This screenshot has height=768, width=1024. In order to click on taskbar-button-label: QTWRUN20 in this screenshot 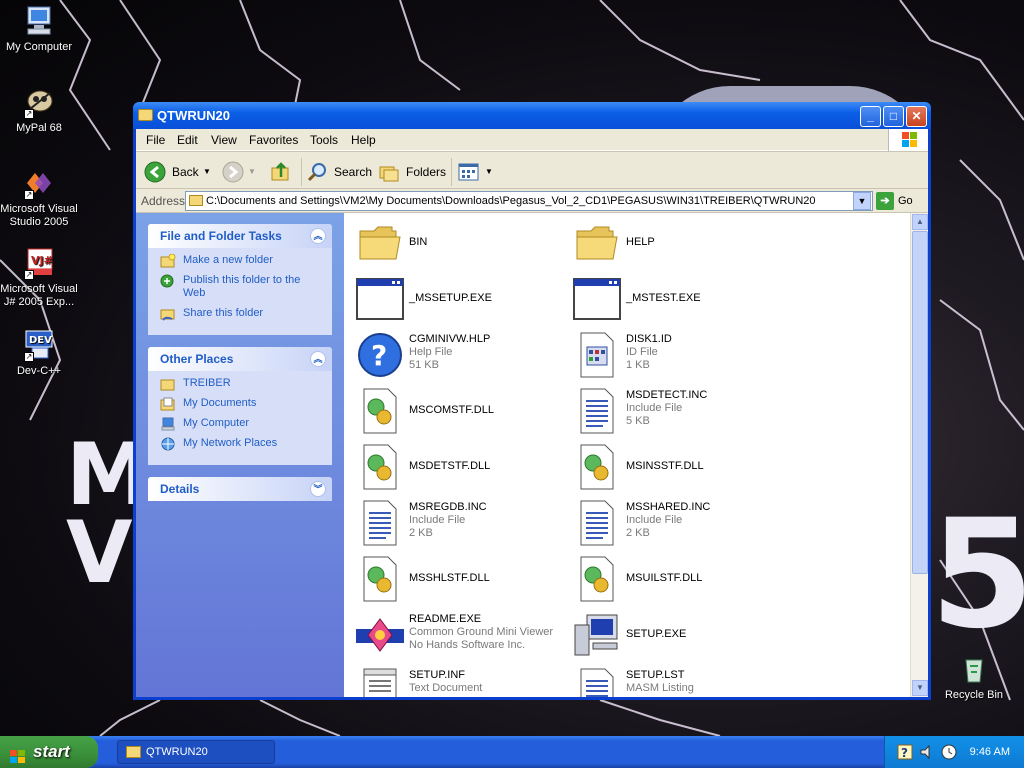, I will do `click(177, 752)`.